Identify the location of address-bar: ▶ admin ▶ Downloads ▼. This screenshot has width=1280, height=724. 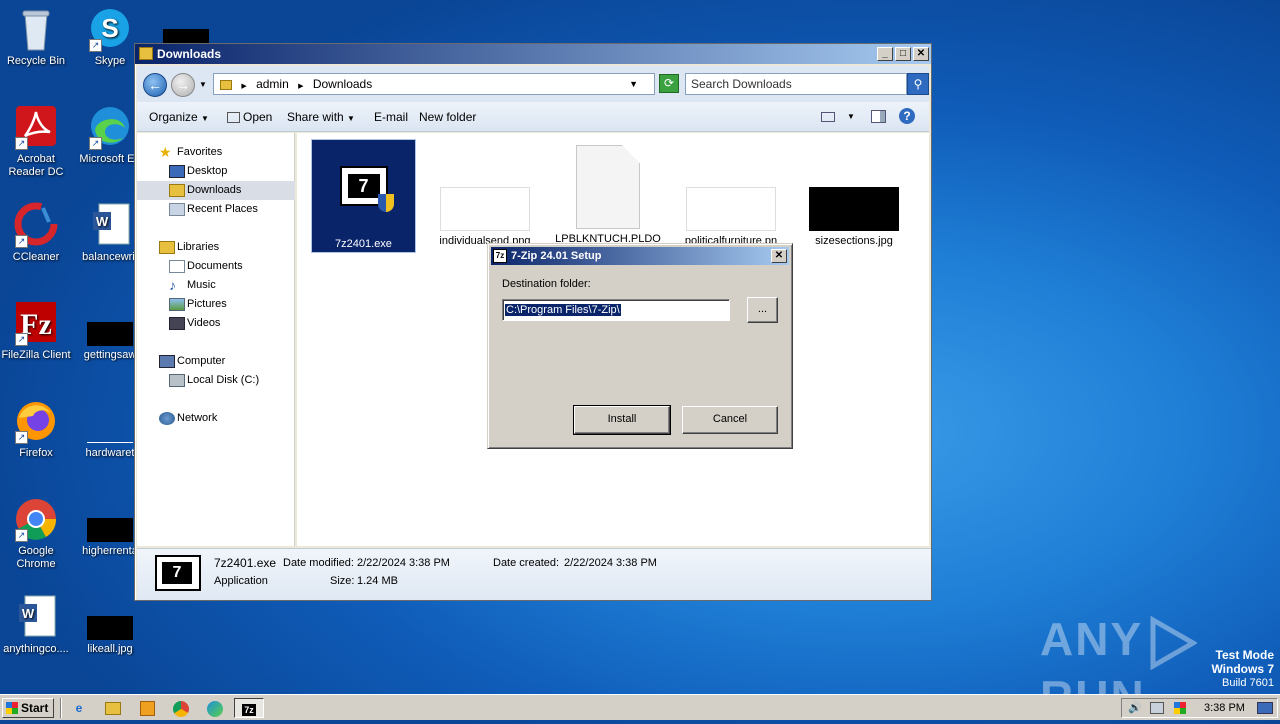
(434, 84).